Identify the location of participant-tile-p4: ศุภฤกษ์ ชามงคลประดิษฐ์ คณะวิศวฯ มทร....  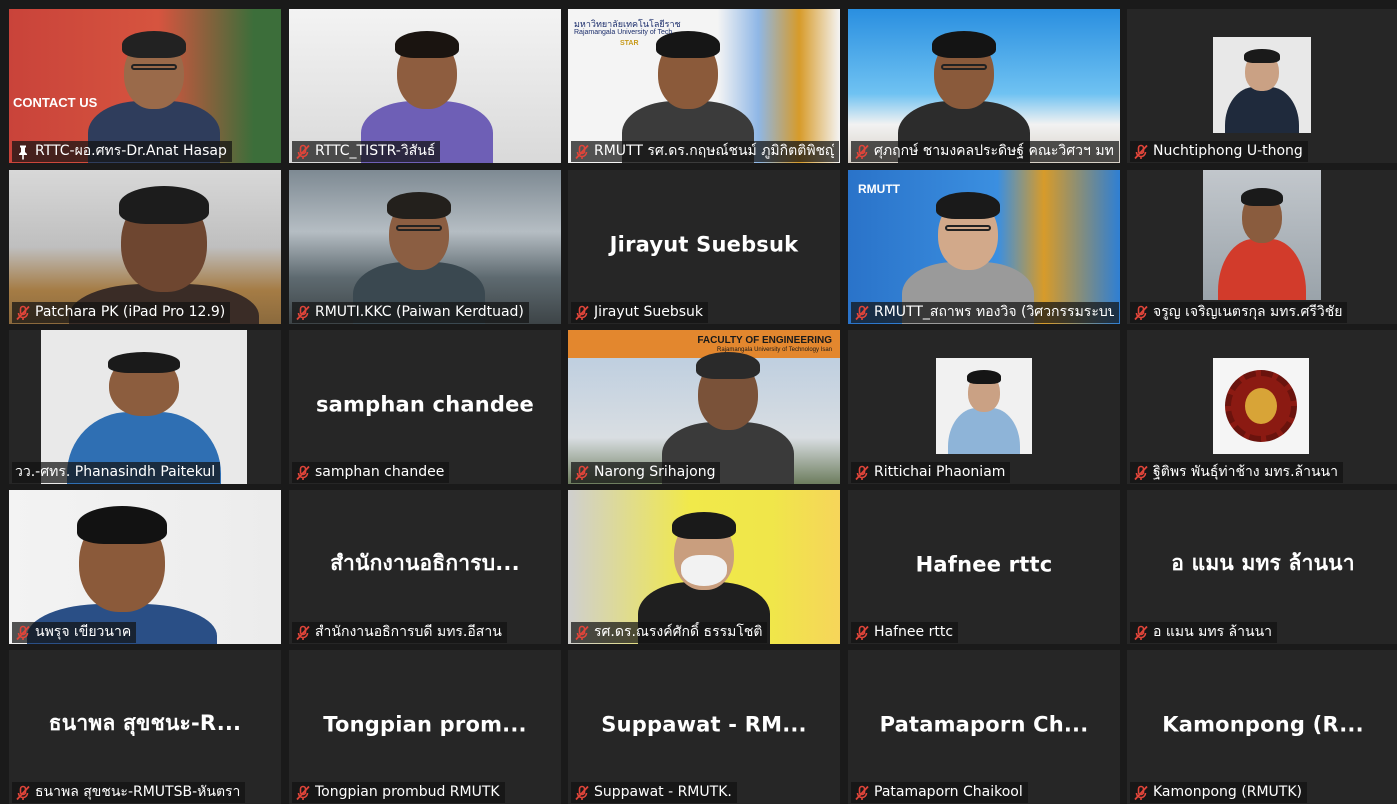
(984, 86).